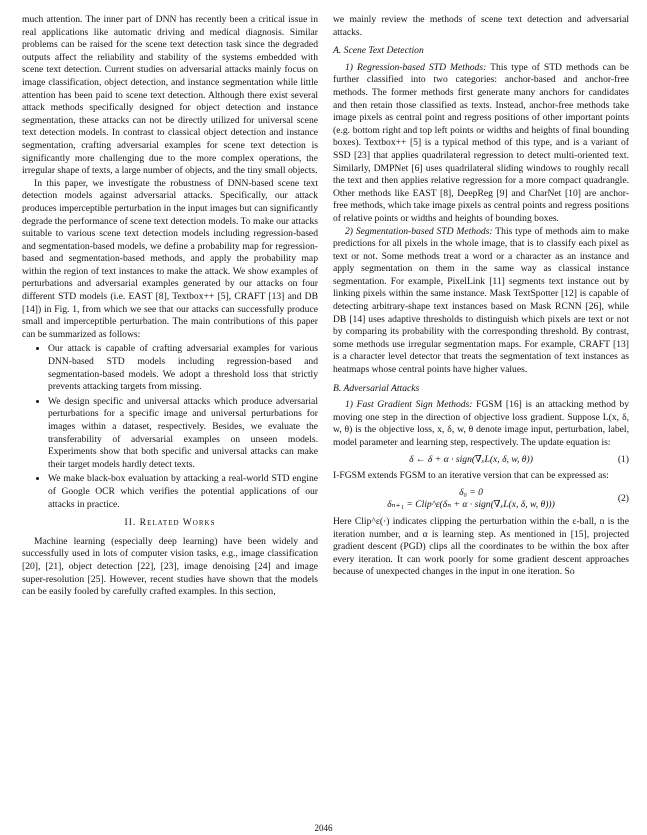 The width and height of the screenshot is (647, 835). I want to click on regression-title: 1) Regression-based STD Methods:, so click(416, 67).